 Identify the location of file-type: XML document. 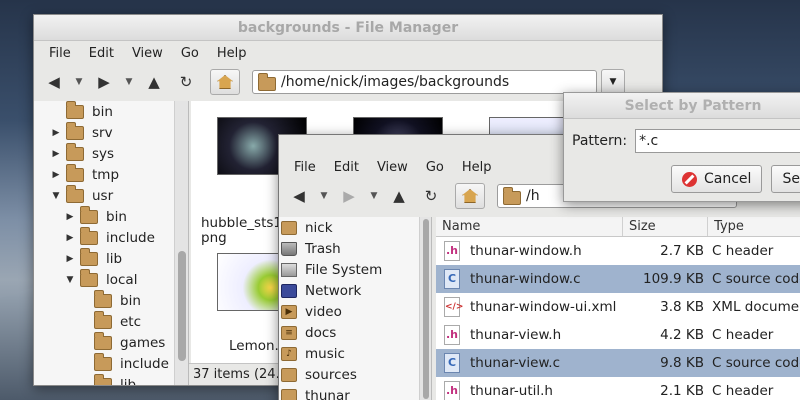
(756, 307).